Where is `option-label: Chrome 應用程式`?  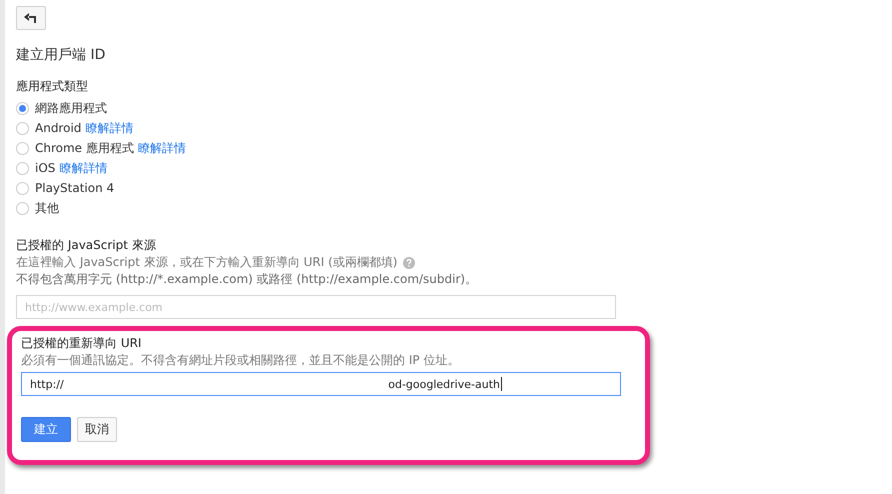
option-label: Chrome 應用程式 is located at coordinates (84, 148).